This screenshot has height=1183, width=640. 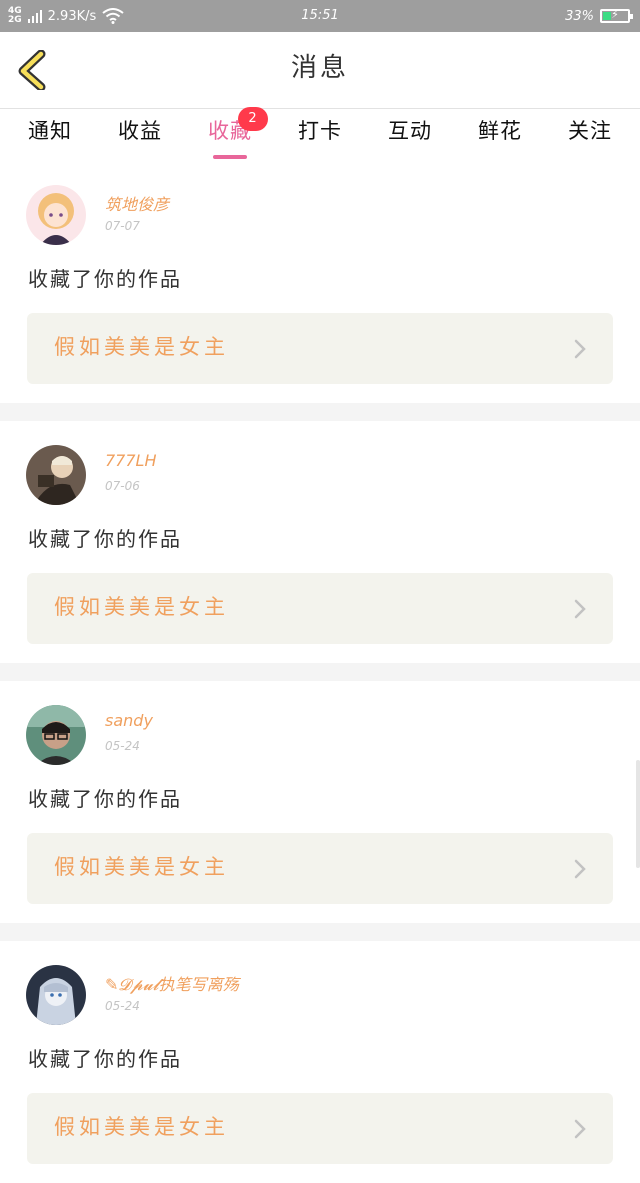 I want to click on tab-notifications: 通知, so click(x=50, y=130).